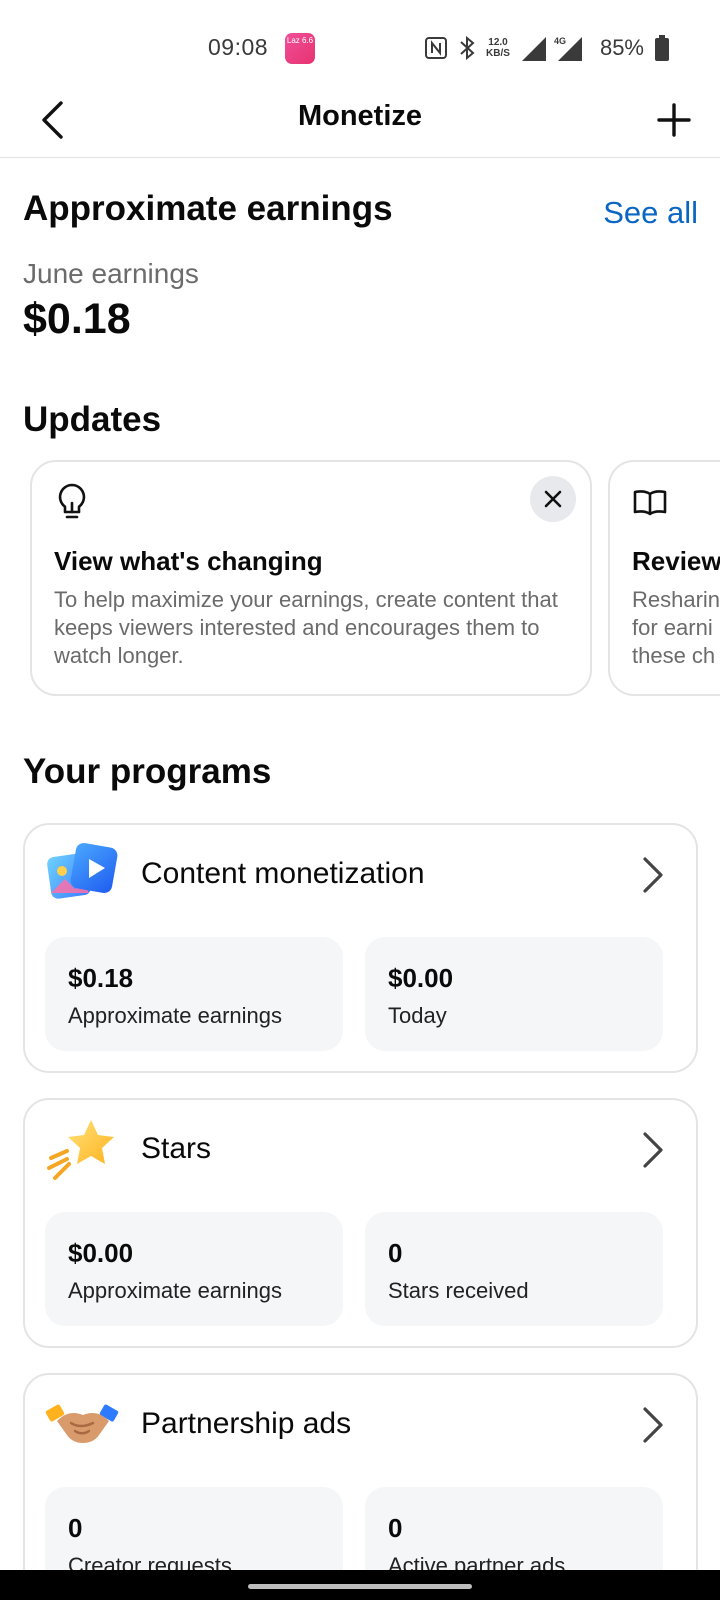 Image resolution: width=720 pixels, height=1600 pixels. What do you see at coordinates (80, 1150) in the screenshot?
I see `star-icon` at bounding box center [80, 1150].